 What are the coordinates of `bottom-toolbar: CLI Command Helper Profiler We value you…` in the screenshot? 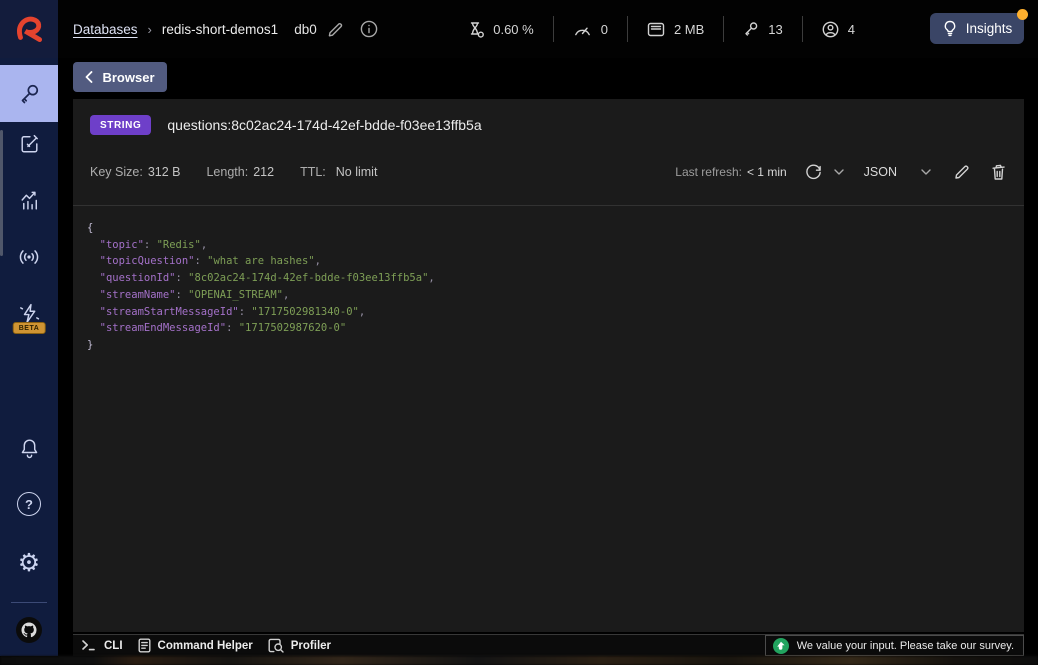 It's located at (548, 645).